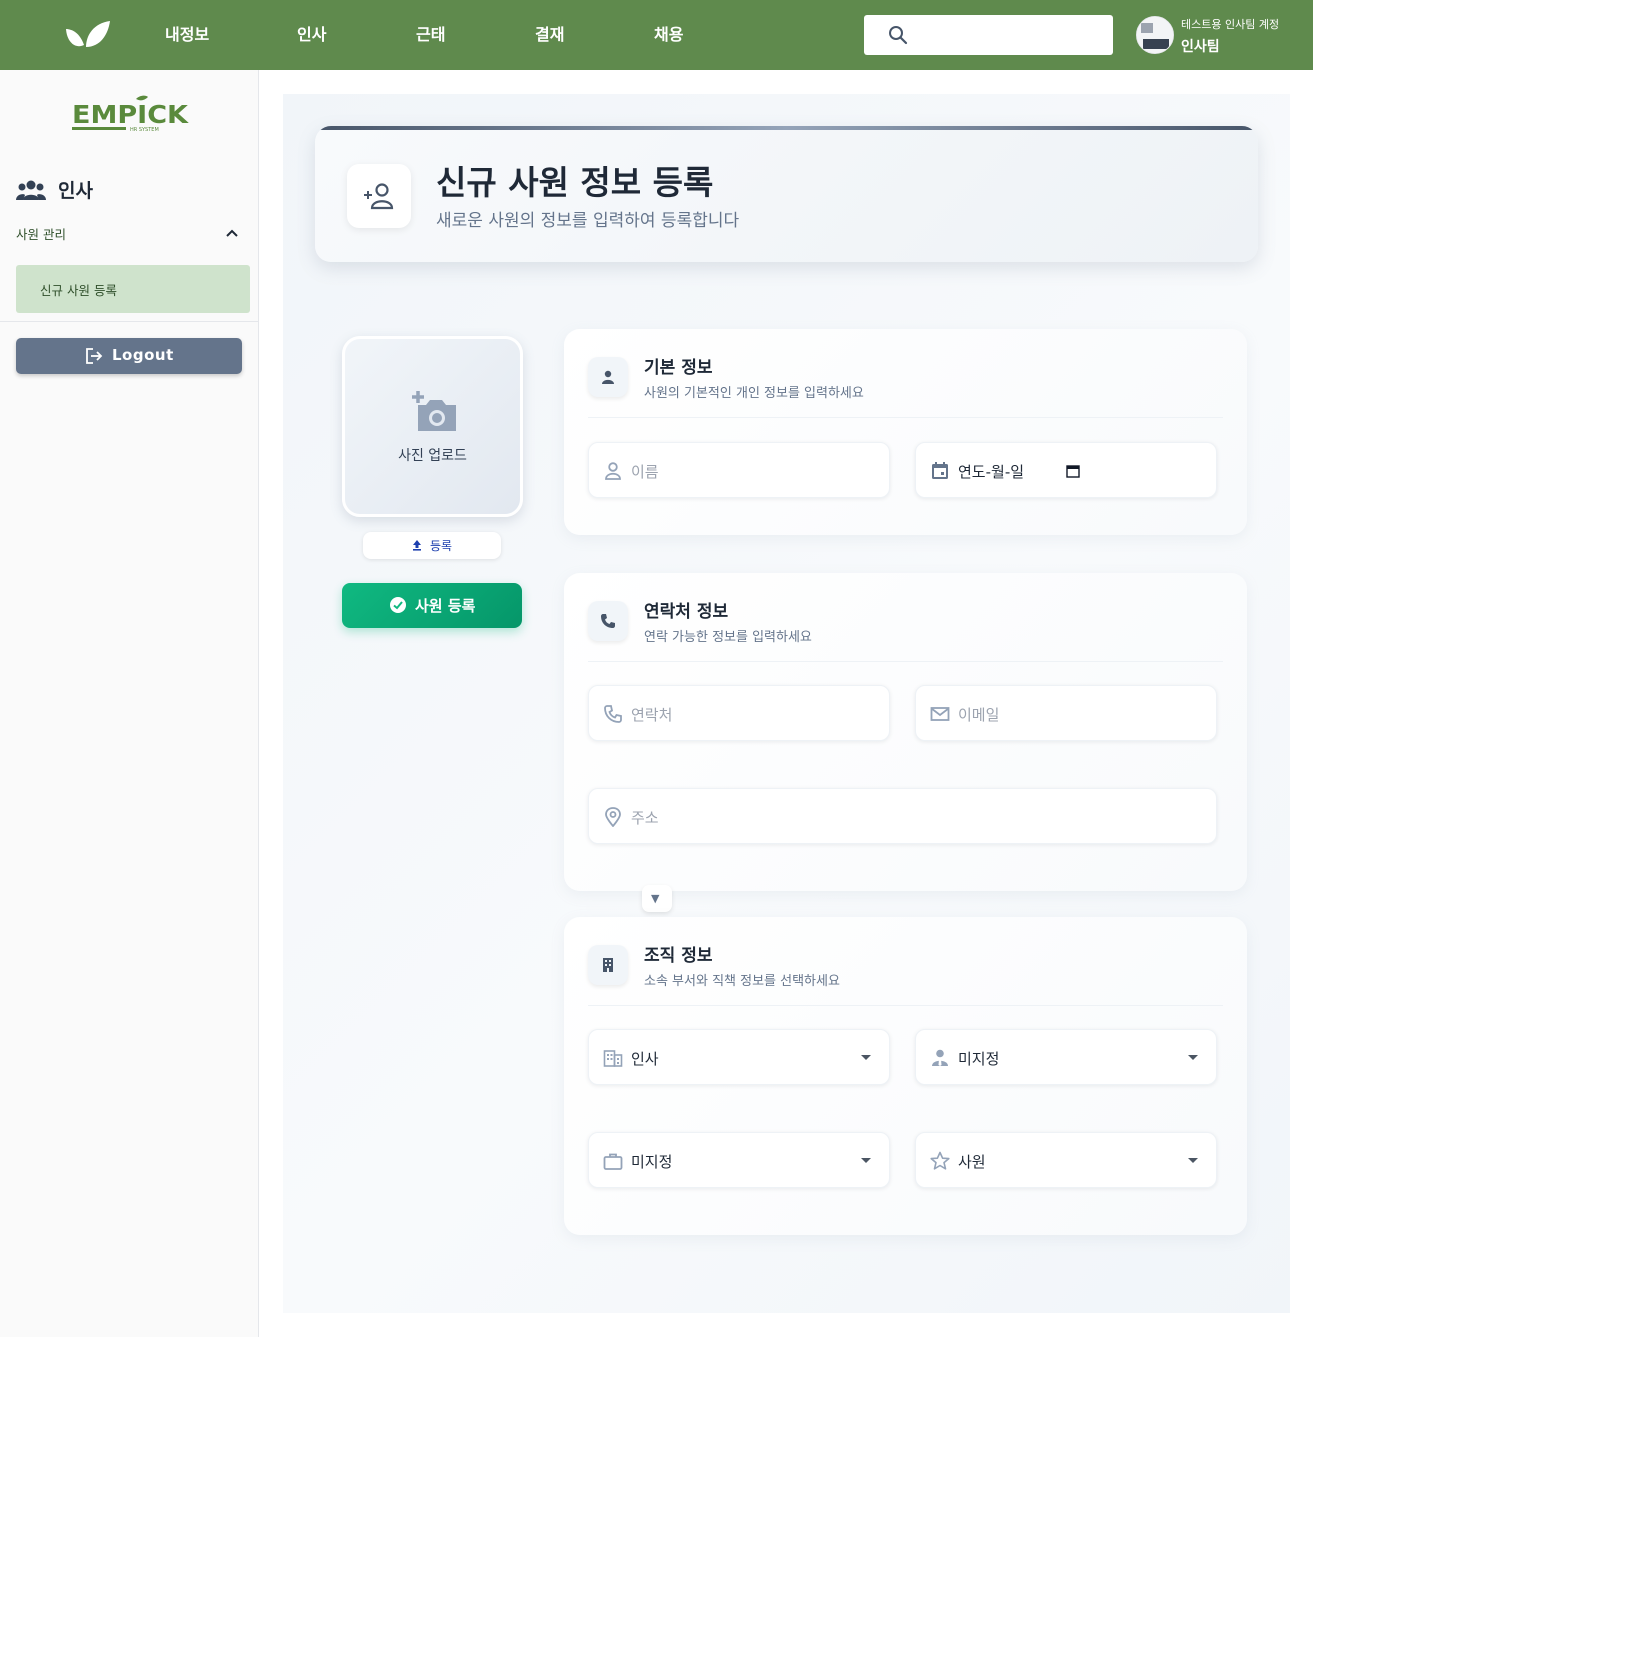  I want to click on logout-label: Logout, so click(143, 355).